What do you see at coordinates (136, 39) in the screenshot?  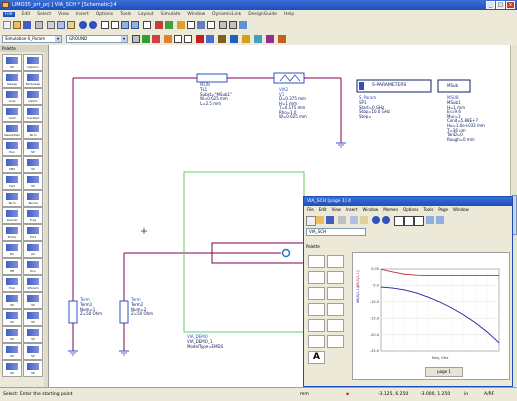 I see `component-history-icon` at bounding box center [136, 39].